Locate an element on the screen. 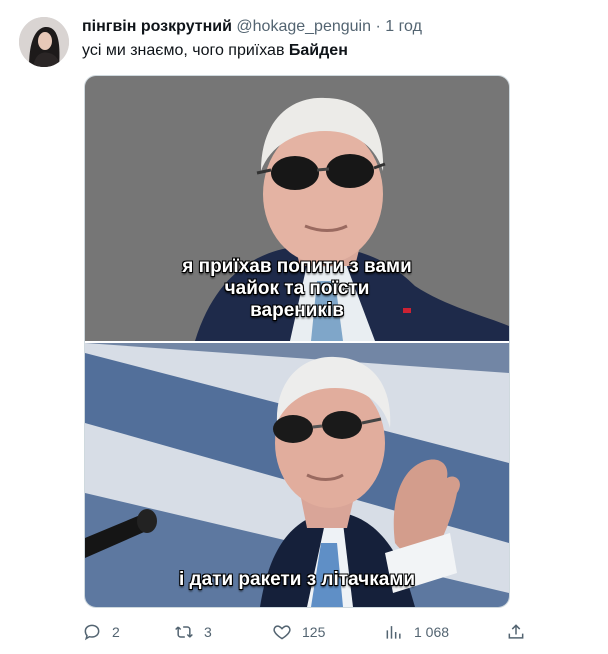 This screenshot has height=654, width=608. caption-line: чайок та поїсти is located at coordinates (297, 288).